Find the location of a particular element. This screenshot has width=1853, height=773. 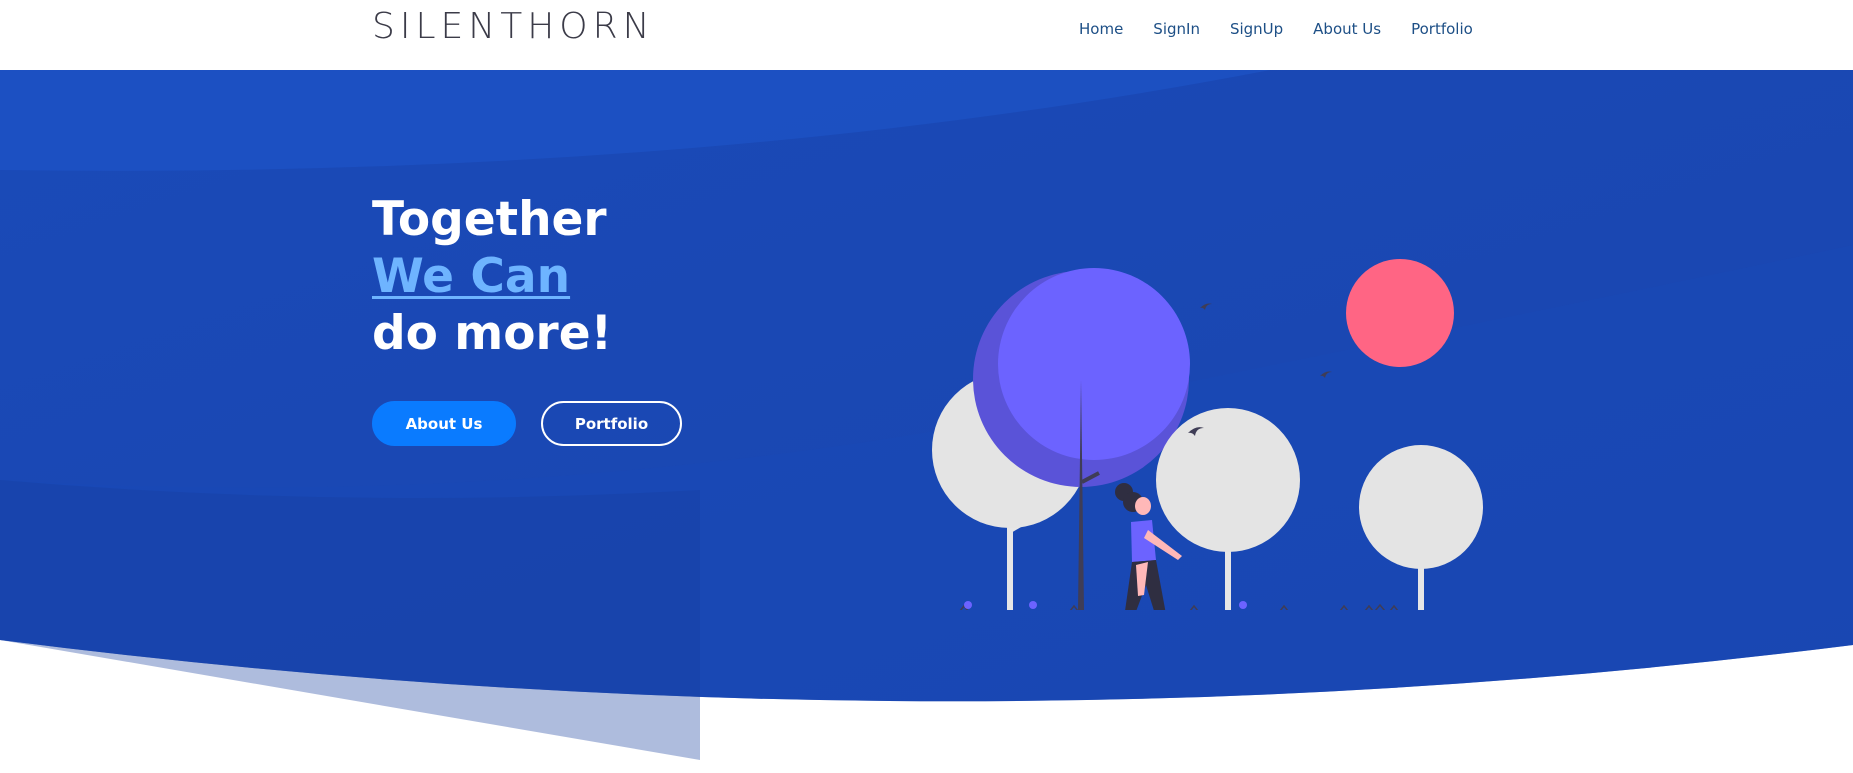

nav-signin: SignIn is located at coordinates (1176, 29).